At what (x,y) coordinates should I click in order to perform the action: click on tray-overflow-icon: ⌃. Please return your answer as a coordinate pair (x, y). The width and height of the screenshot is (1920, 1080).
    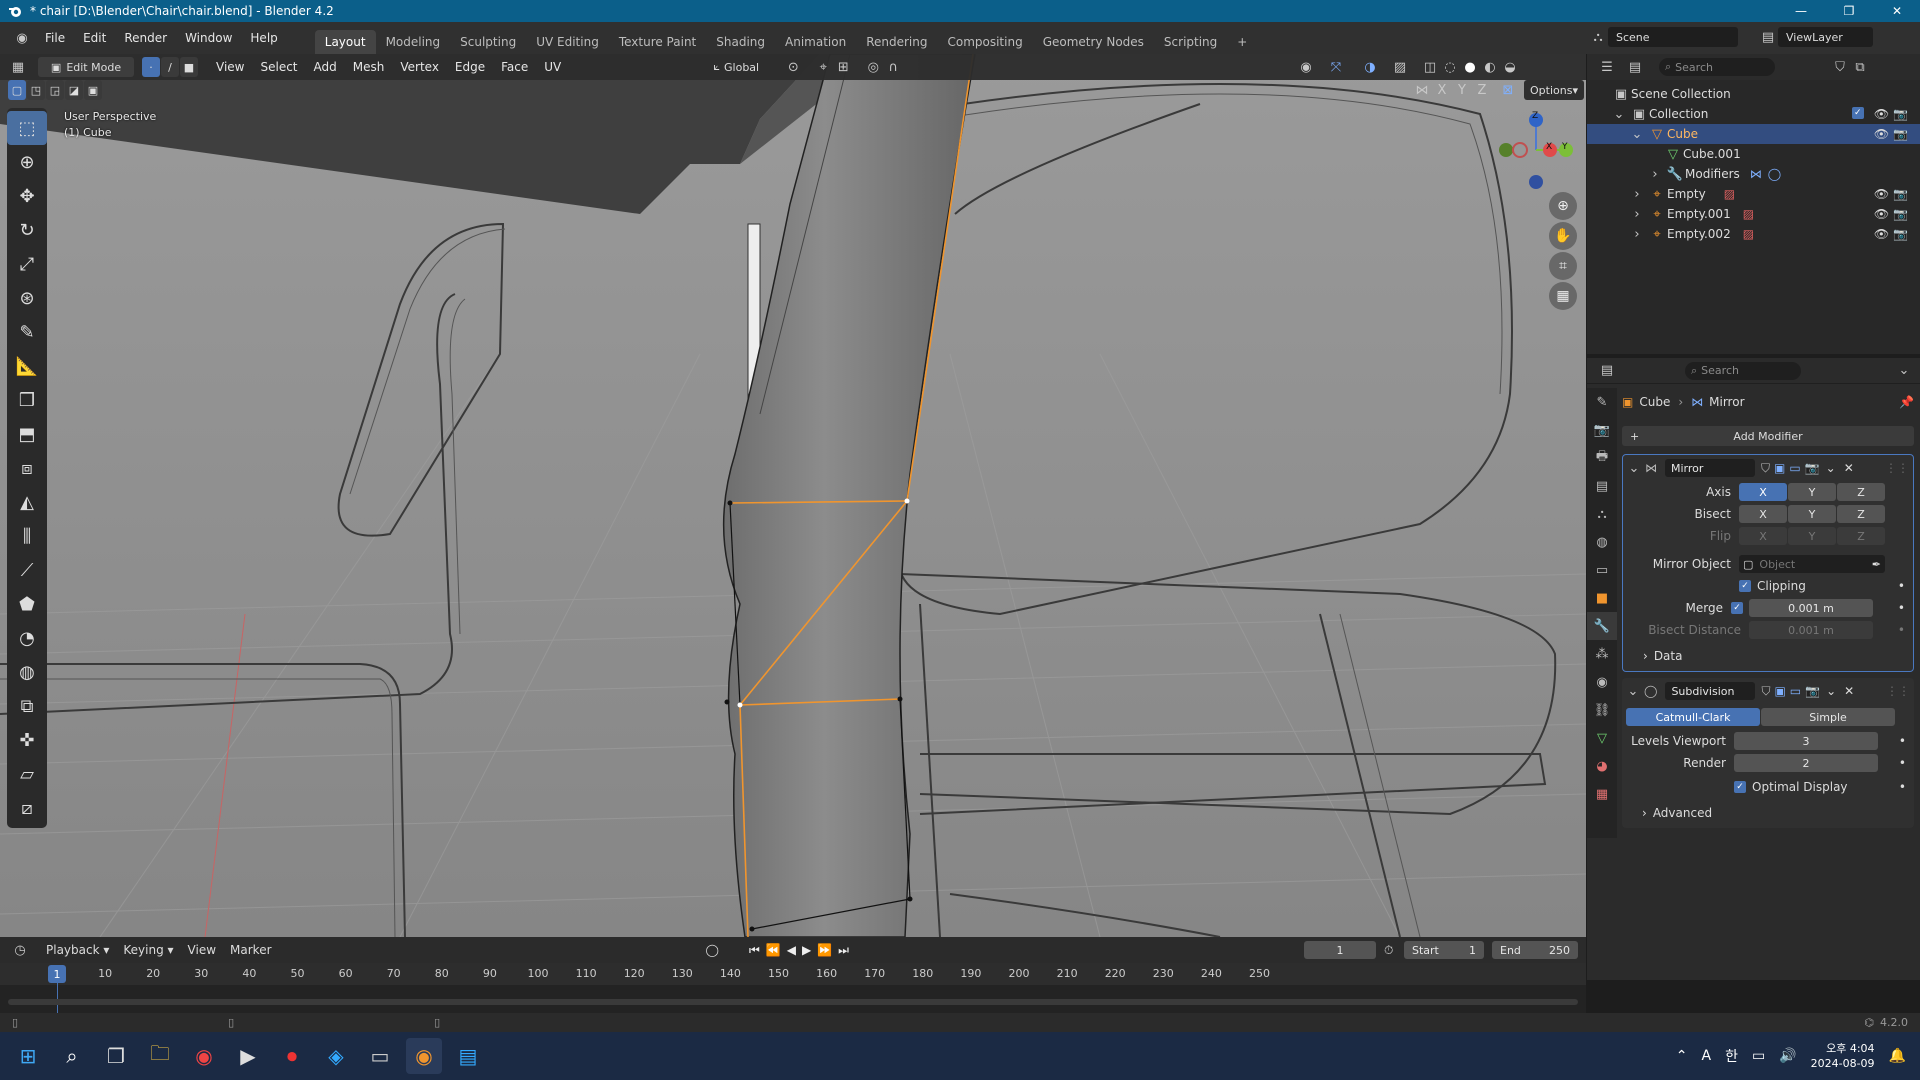
    Looking at the image, I should click on (1682, 1056).